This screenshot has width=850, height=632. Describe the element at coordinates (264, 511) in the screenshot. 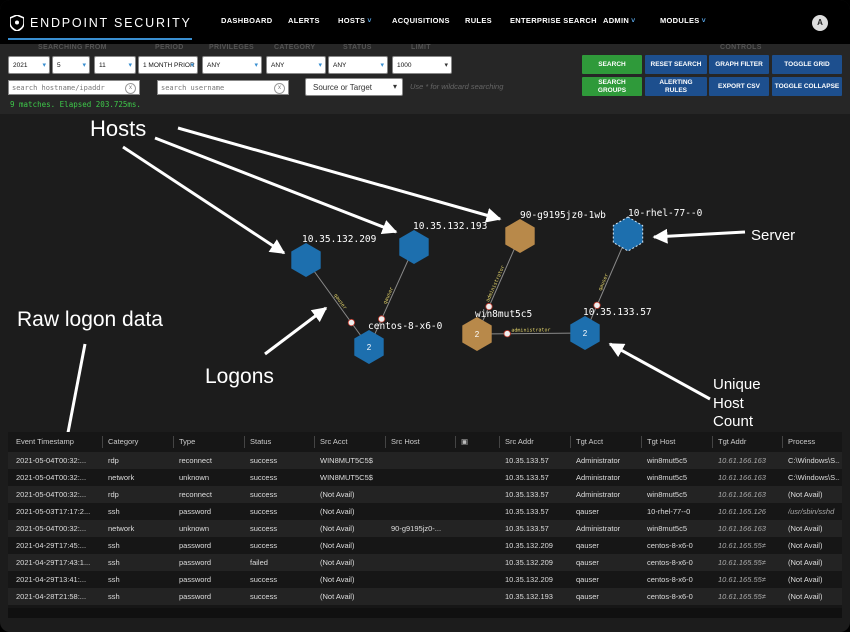

I see `table-cell: success` at that location.